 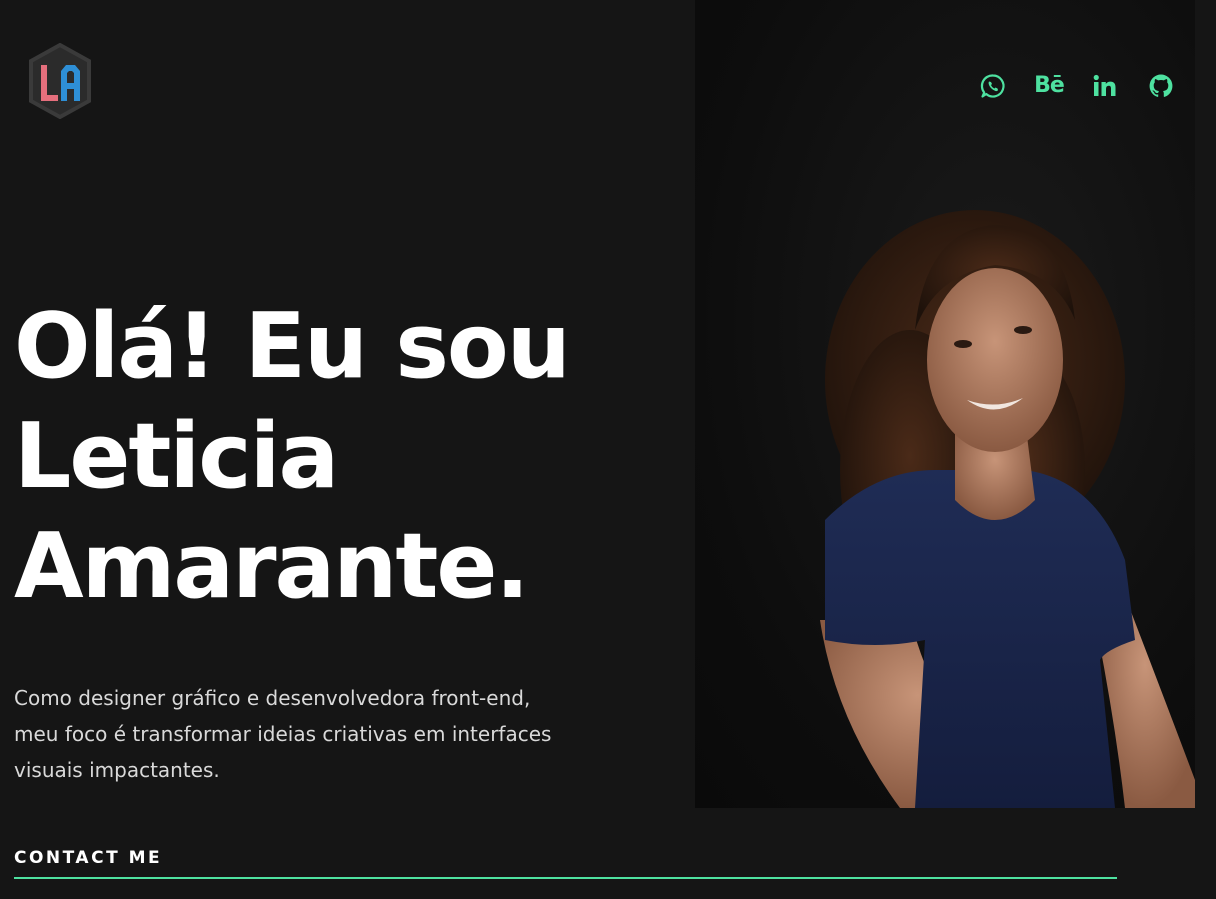 I want to click on contact-underline, so click(x=565, y=878).